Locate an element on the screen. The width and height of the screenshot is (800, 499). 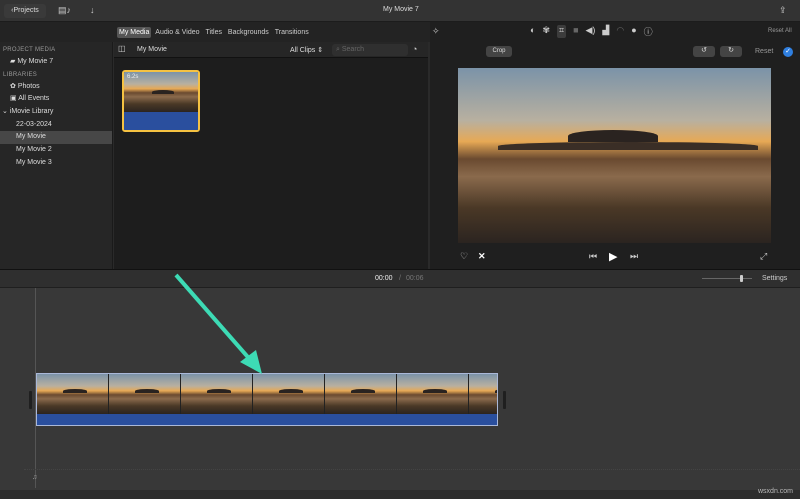
clips-filter-select: All Clips ⇕ is located at coordinates (306, 50).